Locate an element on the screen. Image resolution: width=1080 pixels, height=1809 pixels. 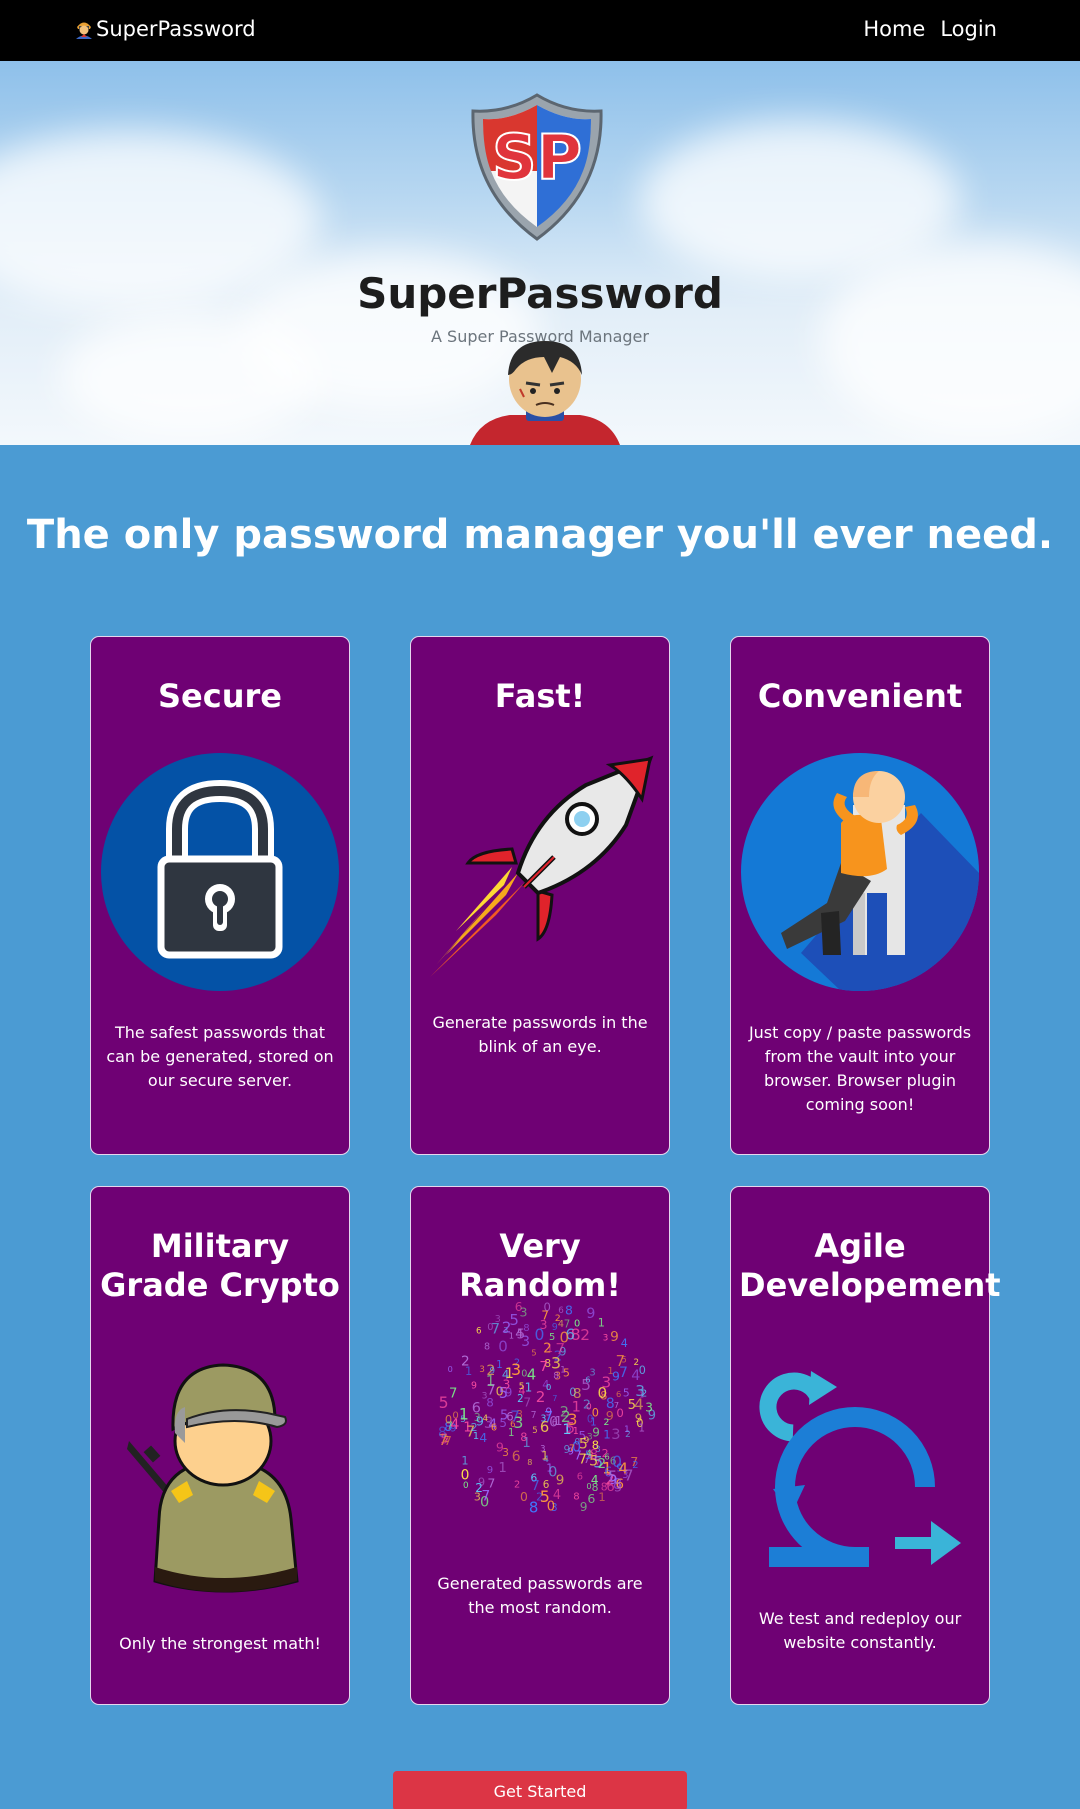
brand-text: SuperPassword is located at coordinates (176, 29).